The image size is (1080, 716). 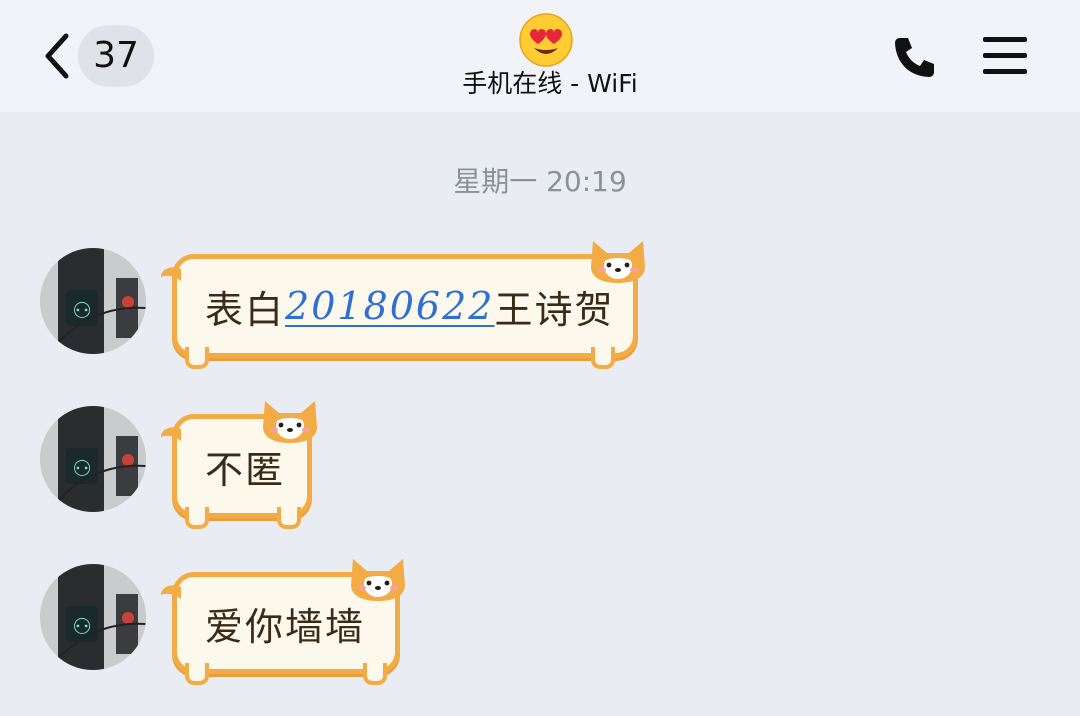 What do you see at coordinates (116, 56) in the screenshot?
I see `unread-count-badge: 37` at bounding box center [116, 56].